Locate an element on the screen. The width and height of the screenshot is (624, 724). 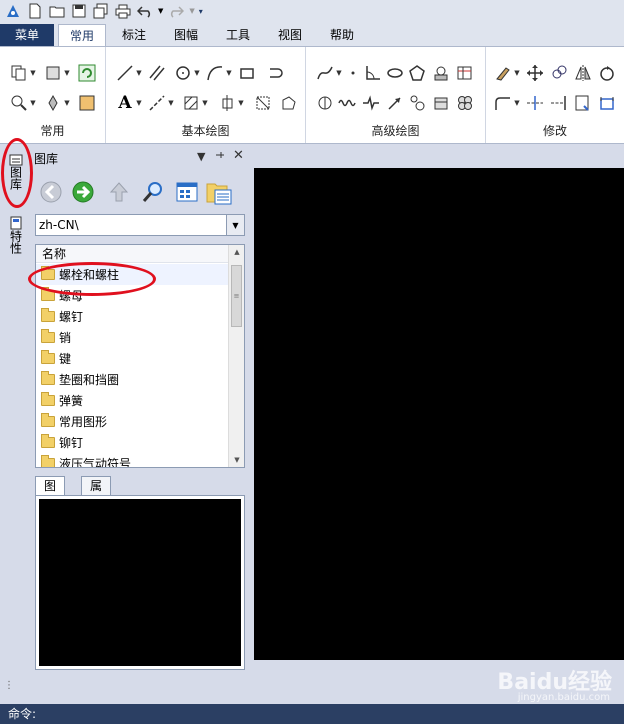
dock-tab-properties: 特性 is located at coordinates (16, 235).